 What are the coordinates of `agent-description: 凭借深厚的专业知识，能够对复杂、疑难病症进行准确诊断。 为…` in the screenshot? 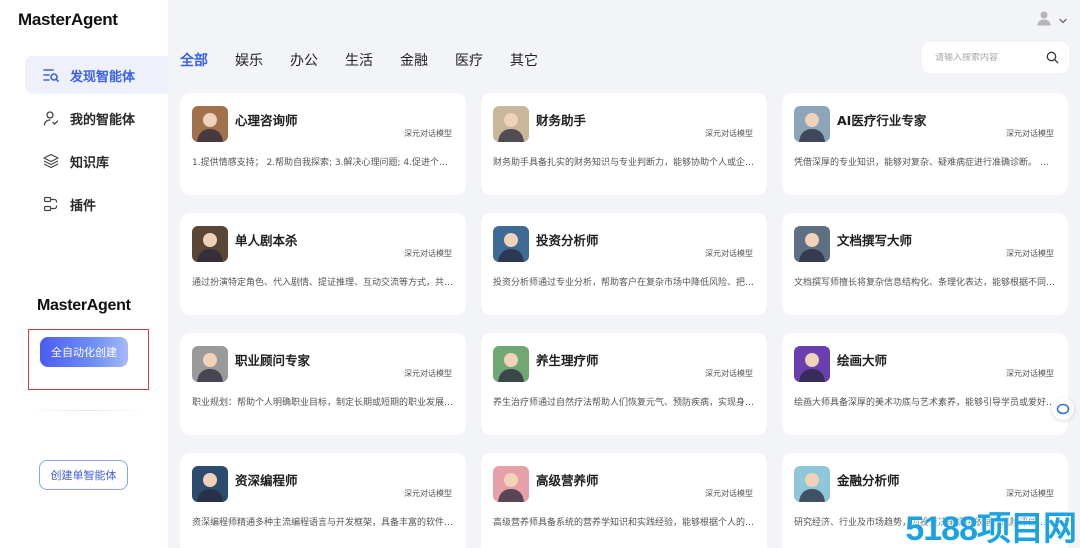 It's located at (925, 163).